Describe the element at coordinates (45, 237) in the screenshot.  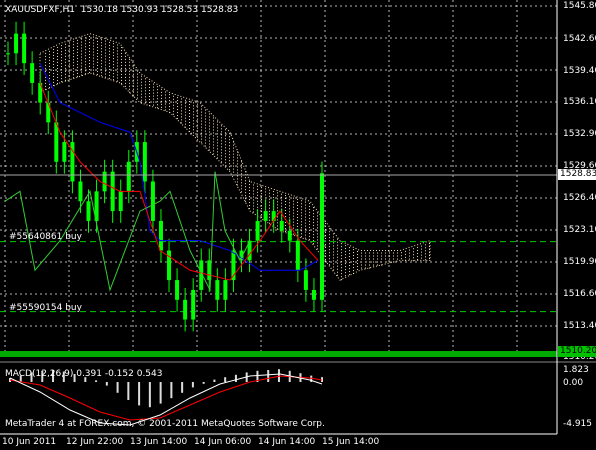
I see `order-label-1: #55640861 buy` at that location.